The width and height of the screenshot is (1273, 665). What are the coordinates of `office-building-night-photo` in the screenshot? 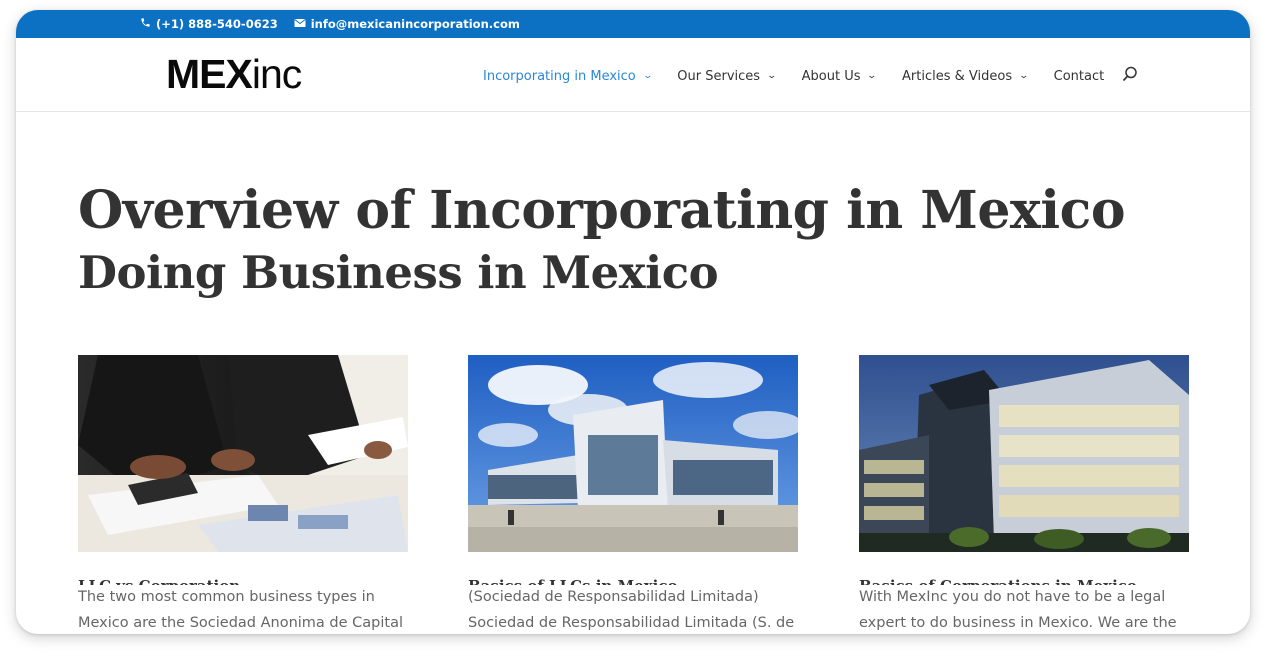 It's located at (1024, 453).